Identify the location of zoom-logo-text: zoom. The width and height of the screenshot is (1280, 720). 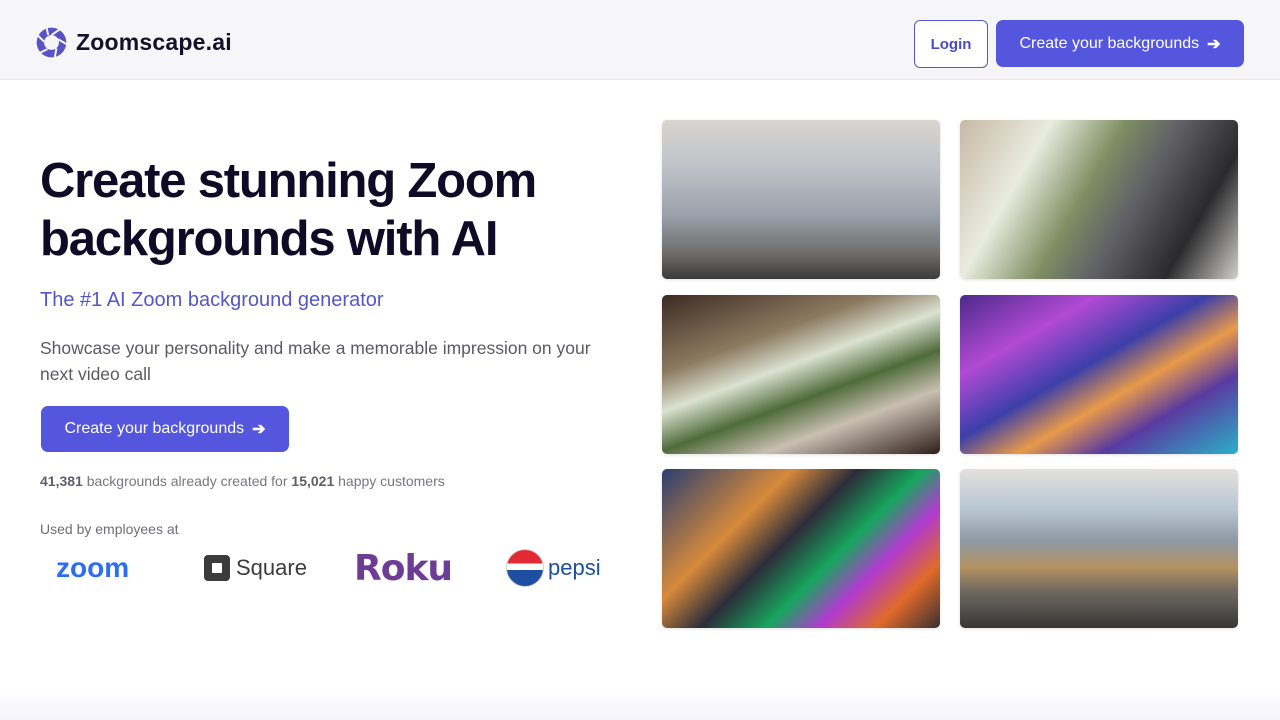
(93, 567).